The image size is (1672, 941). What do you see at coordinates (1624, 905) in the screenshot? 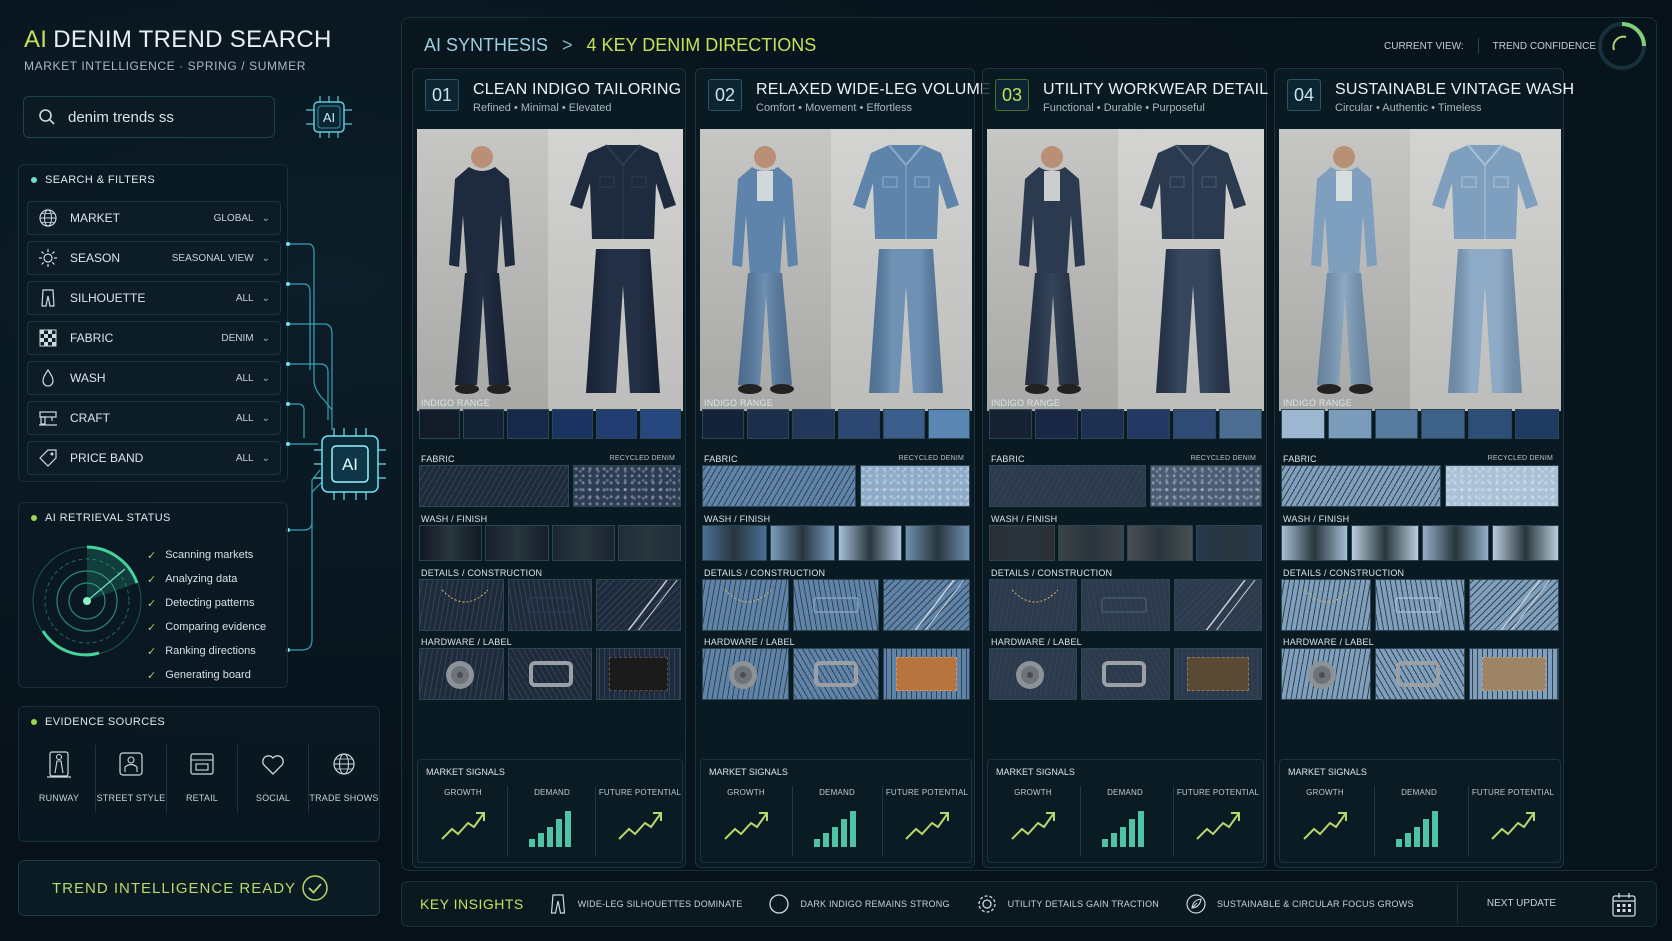
I see `calendar-icon` at bounding box center [1624, 905].